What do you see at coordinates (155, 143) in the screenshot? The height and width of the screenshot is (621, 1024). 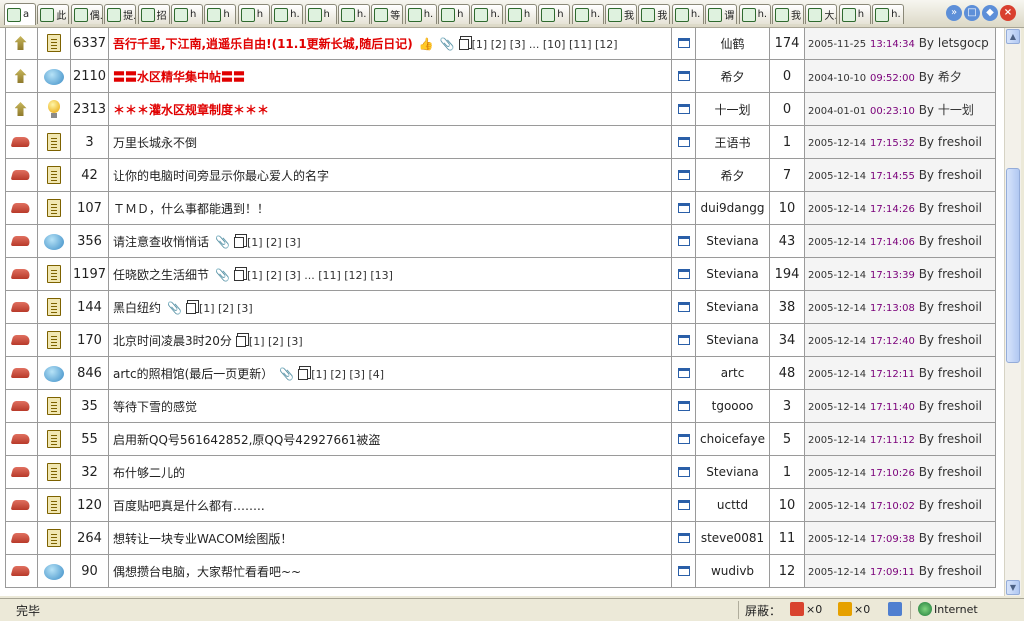 I see `thread-title-link: 万里长城永不倒` at bounding box center [155, 143].